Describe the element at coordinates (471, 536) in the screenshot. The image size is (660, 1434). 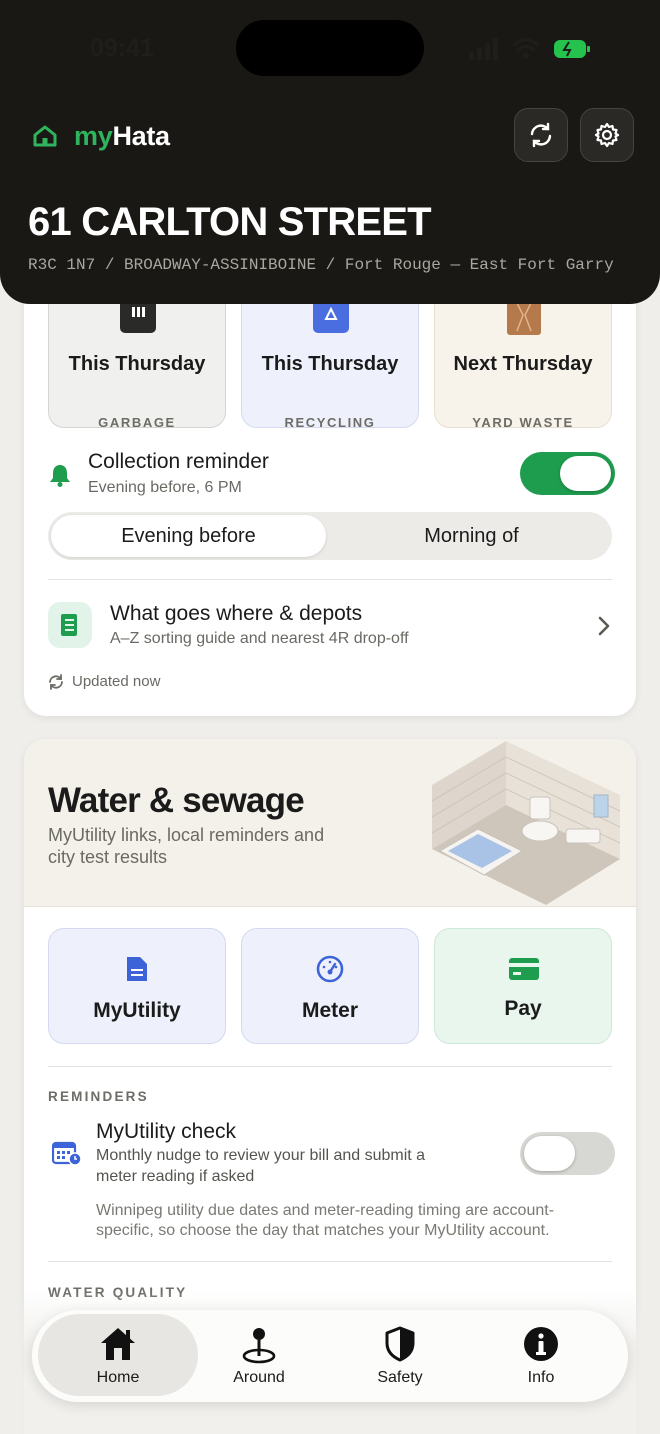
I see `segment-morning-of: Morning of` at that location.